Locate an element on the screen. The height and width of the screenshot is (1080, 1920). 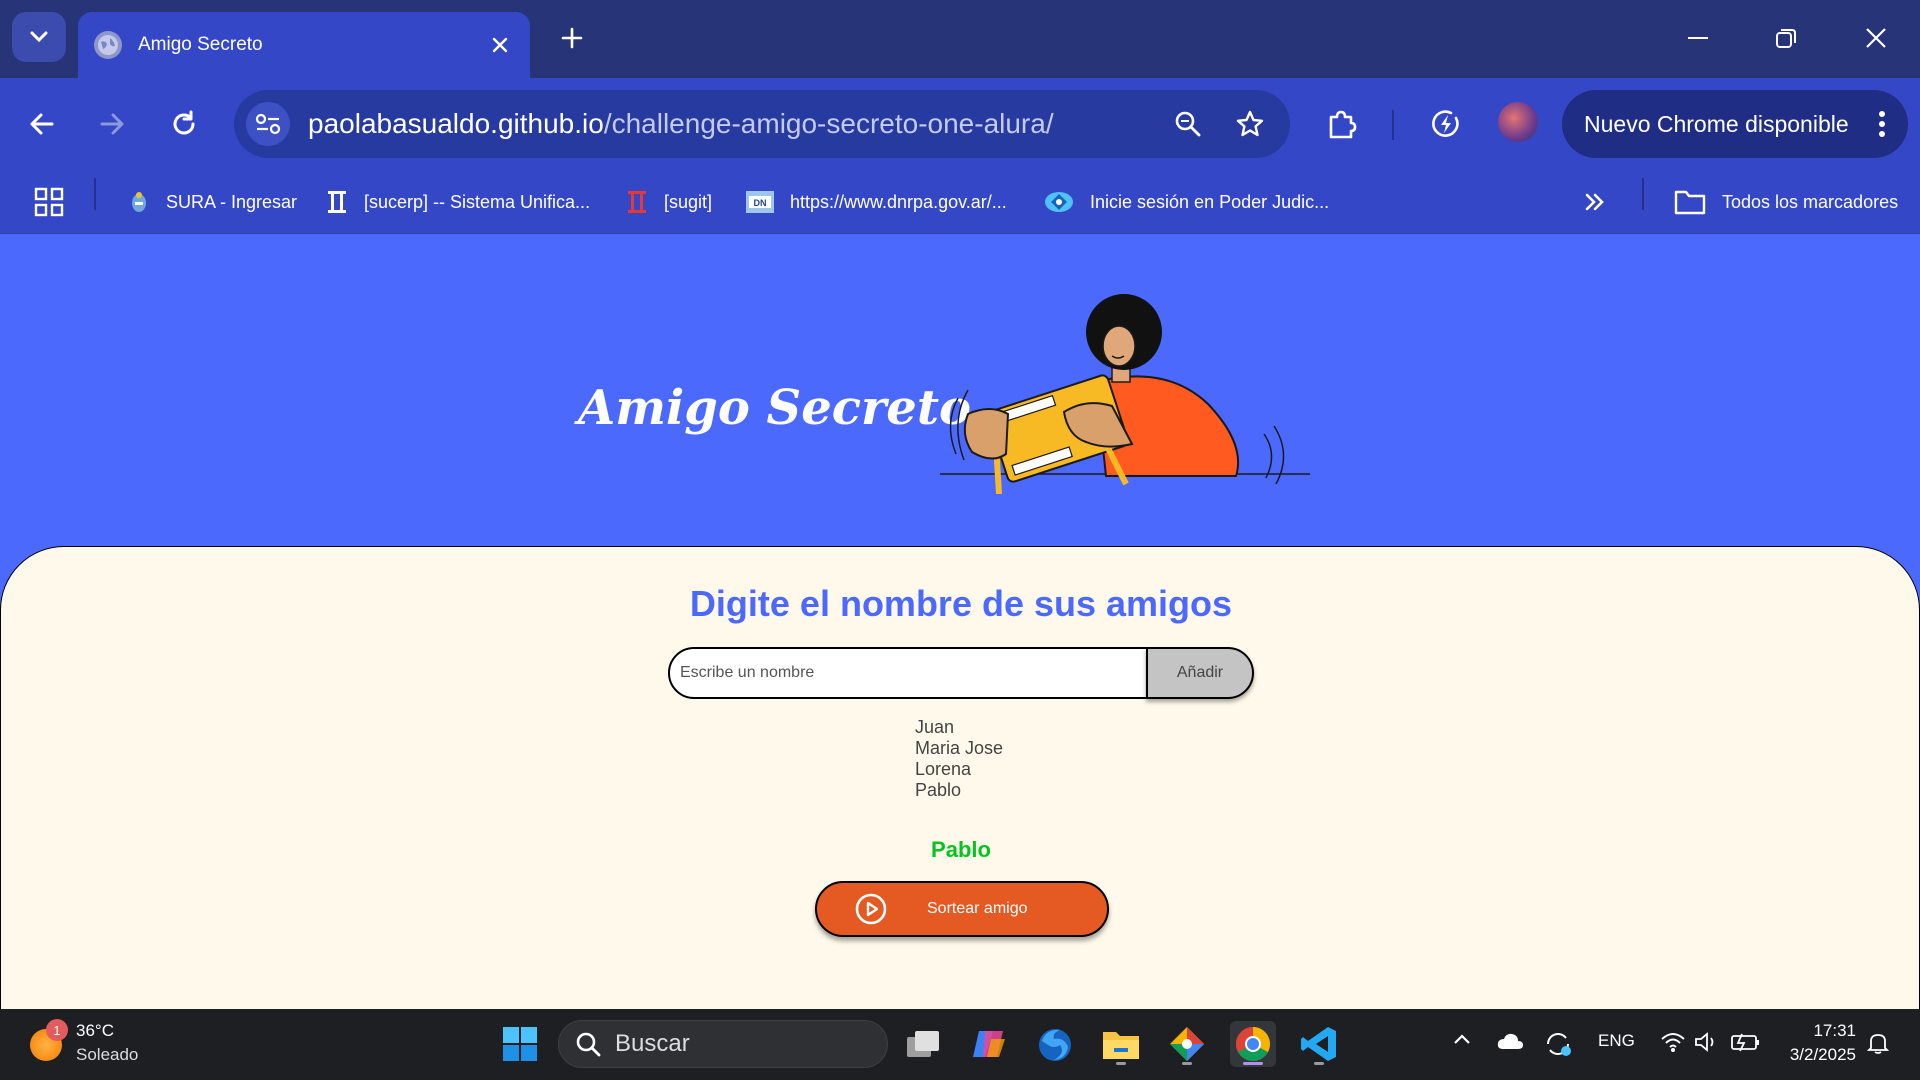
weather-temperature: 36°C is located at coordinates (95, 1030).